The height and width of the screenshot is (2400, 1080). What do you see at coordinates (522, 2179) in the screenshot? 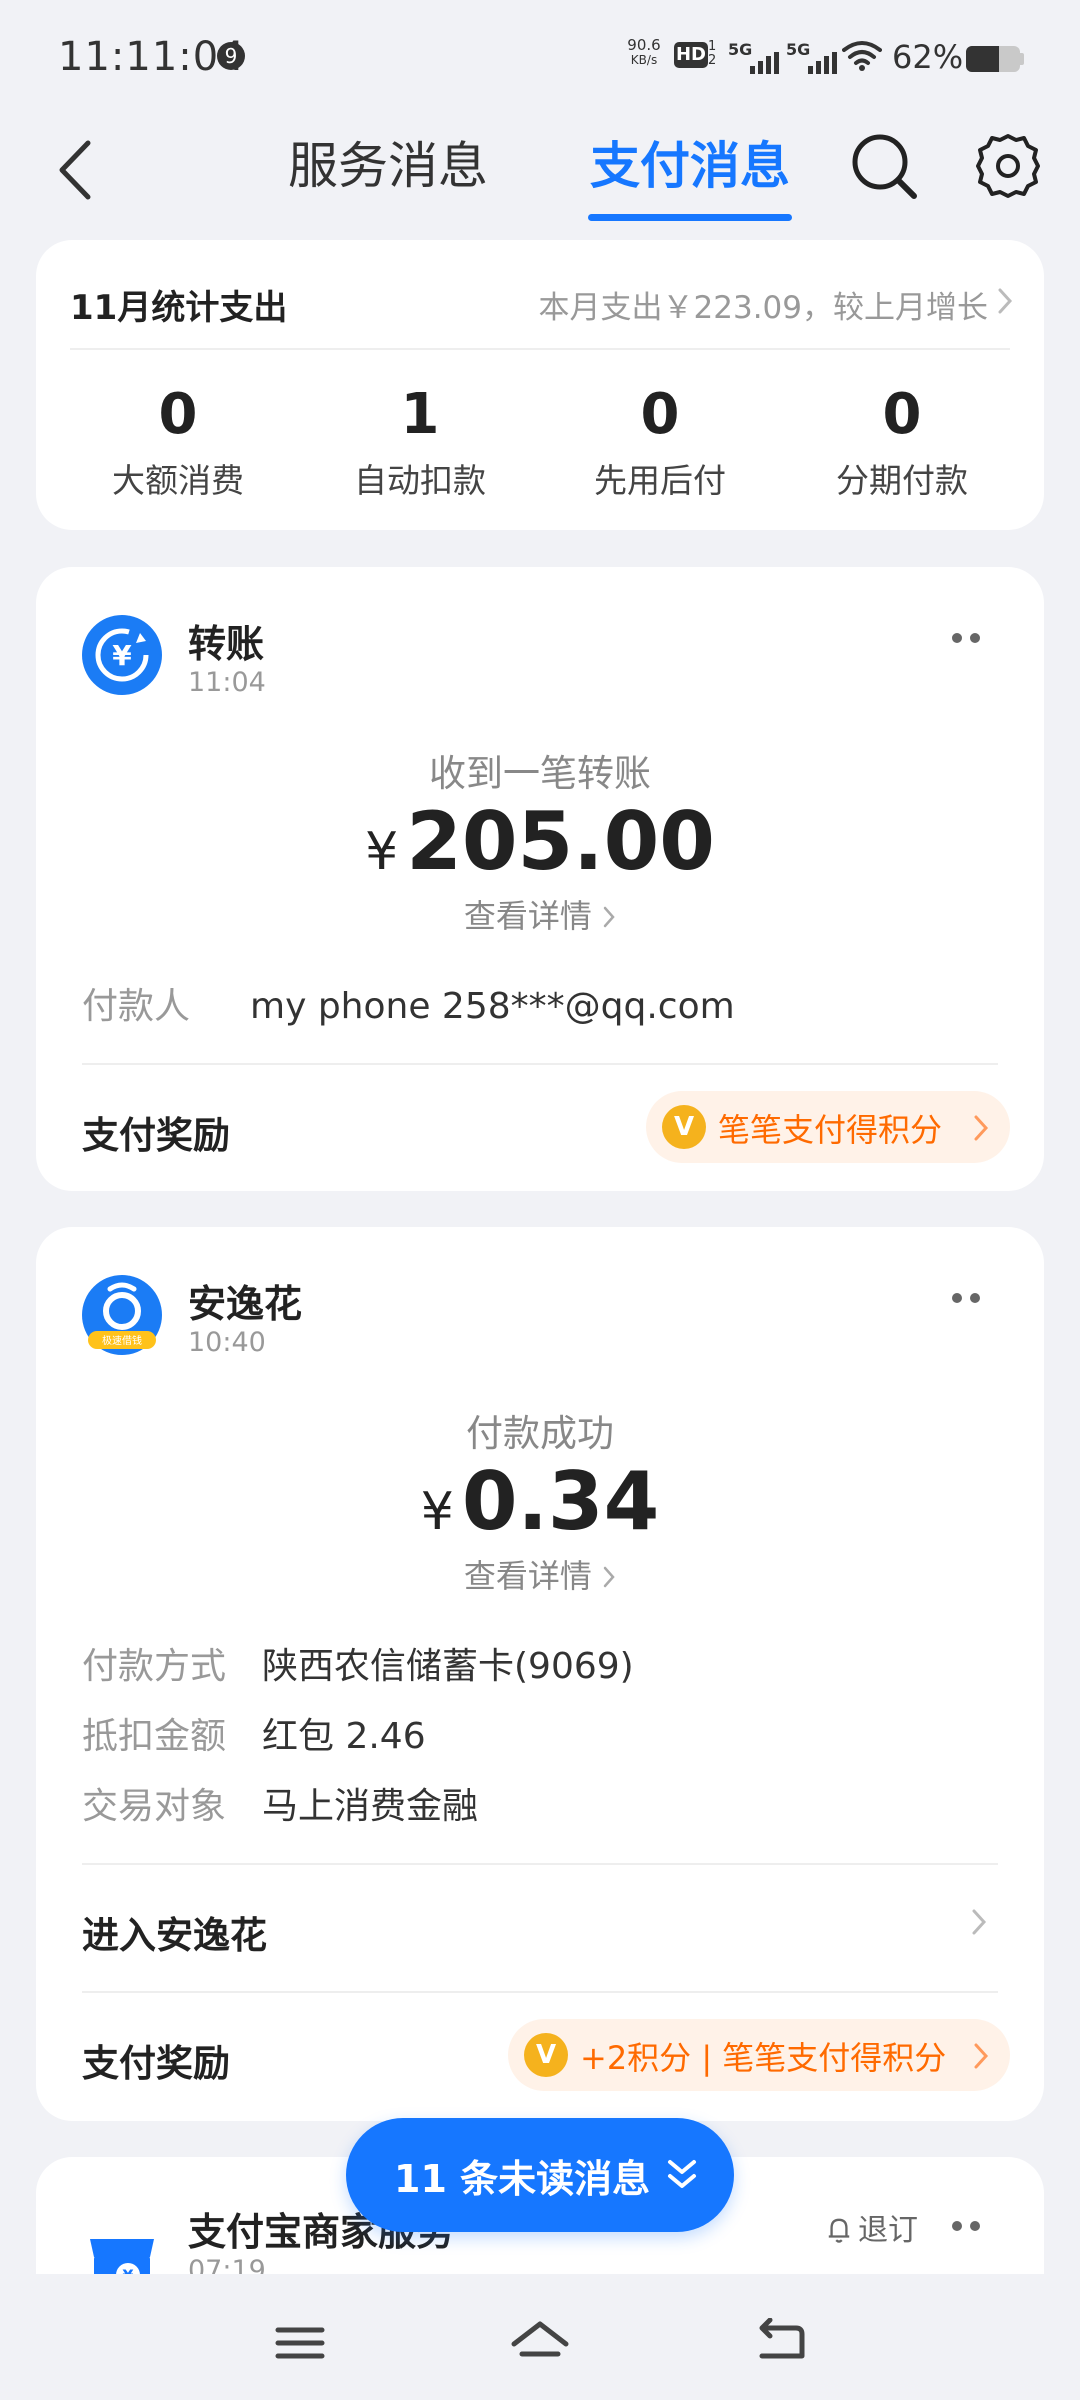
I see `unread-messages-label: 11 条未读消息` at bounding box center [522, 2179].